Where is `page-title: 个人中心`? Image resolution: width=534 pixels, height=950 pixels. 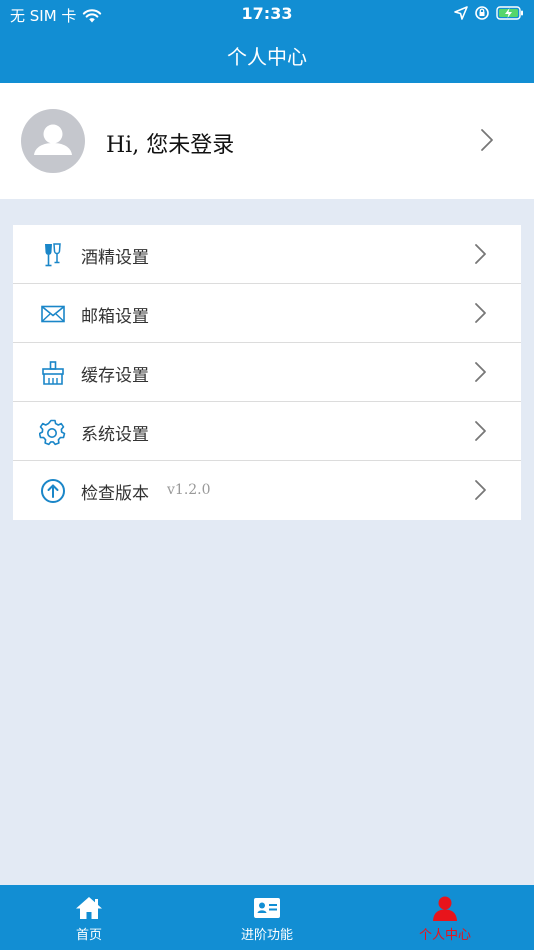
page-title: 个人中心 is located at coordinates (267, 57).